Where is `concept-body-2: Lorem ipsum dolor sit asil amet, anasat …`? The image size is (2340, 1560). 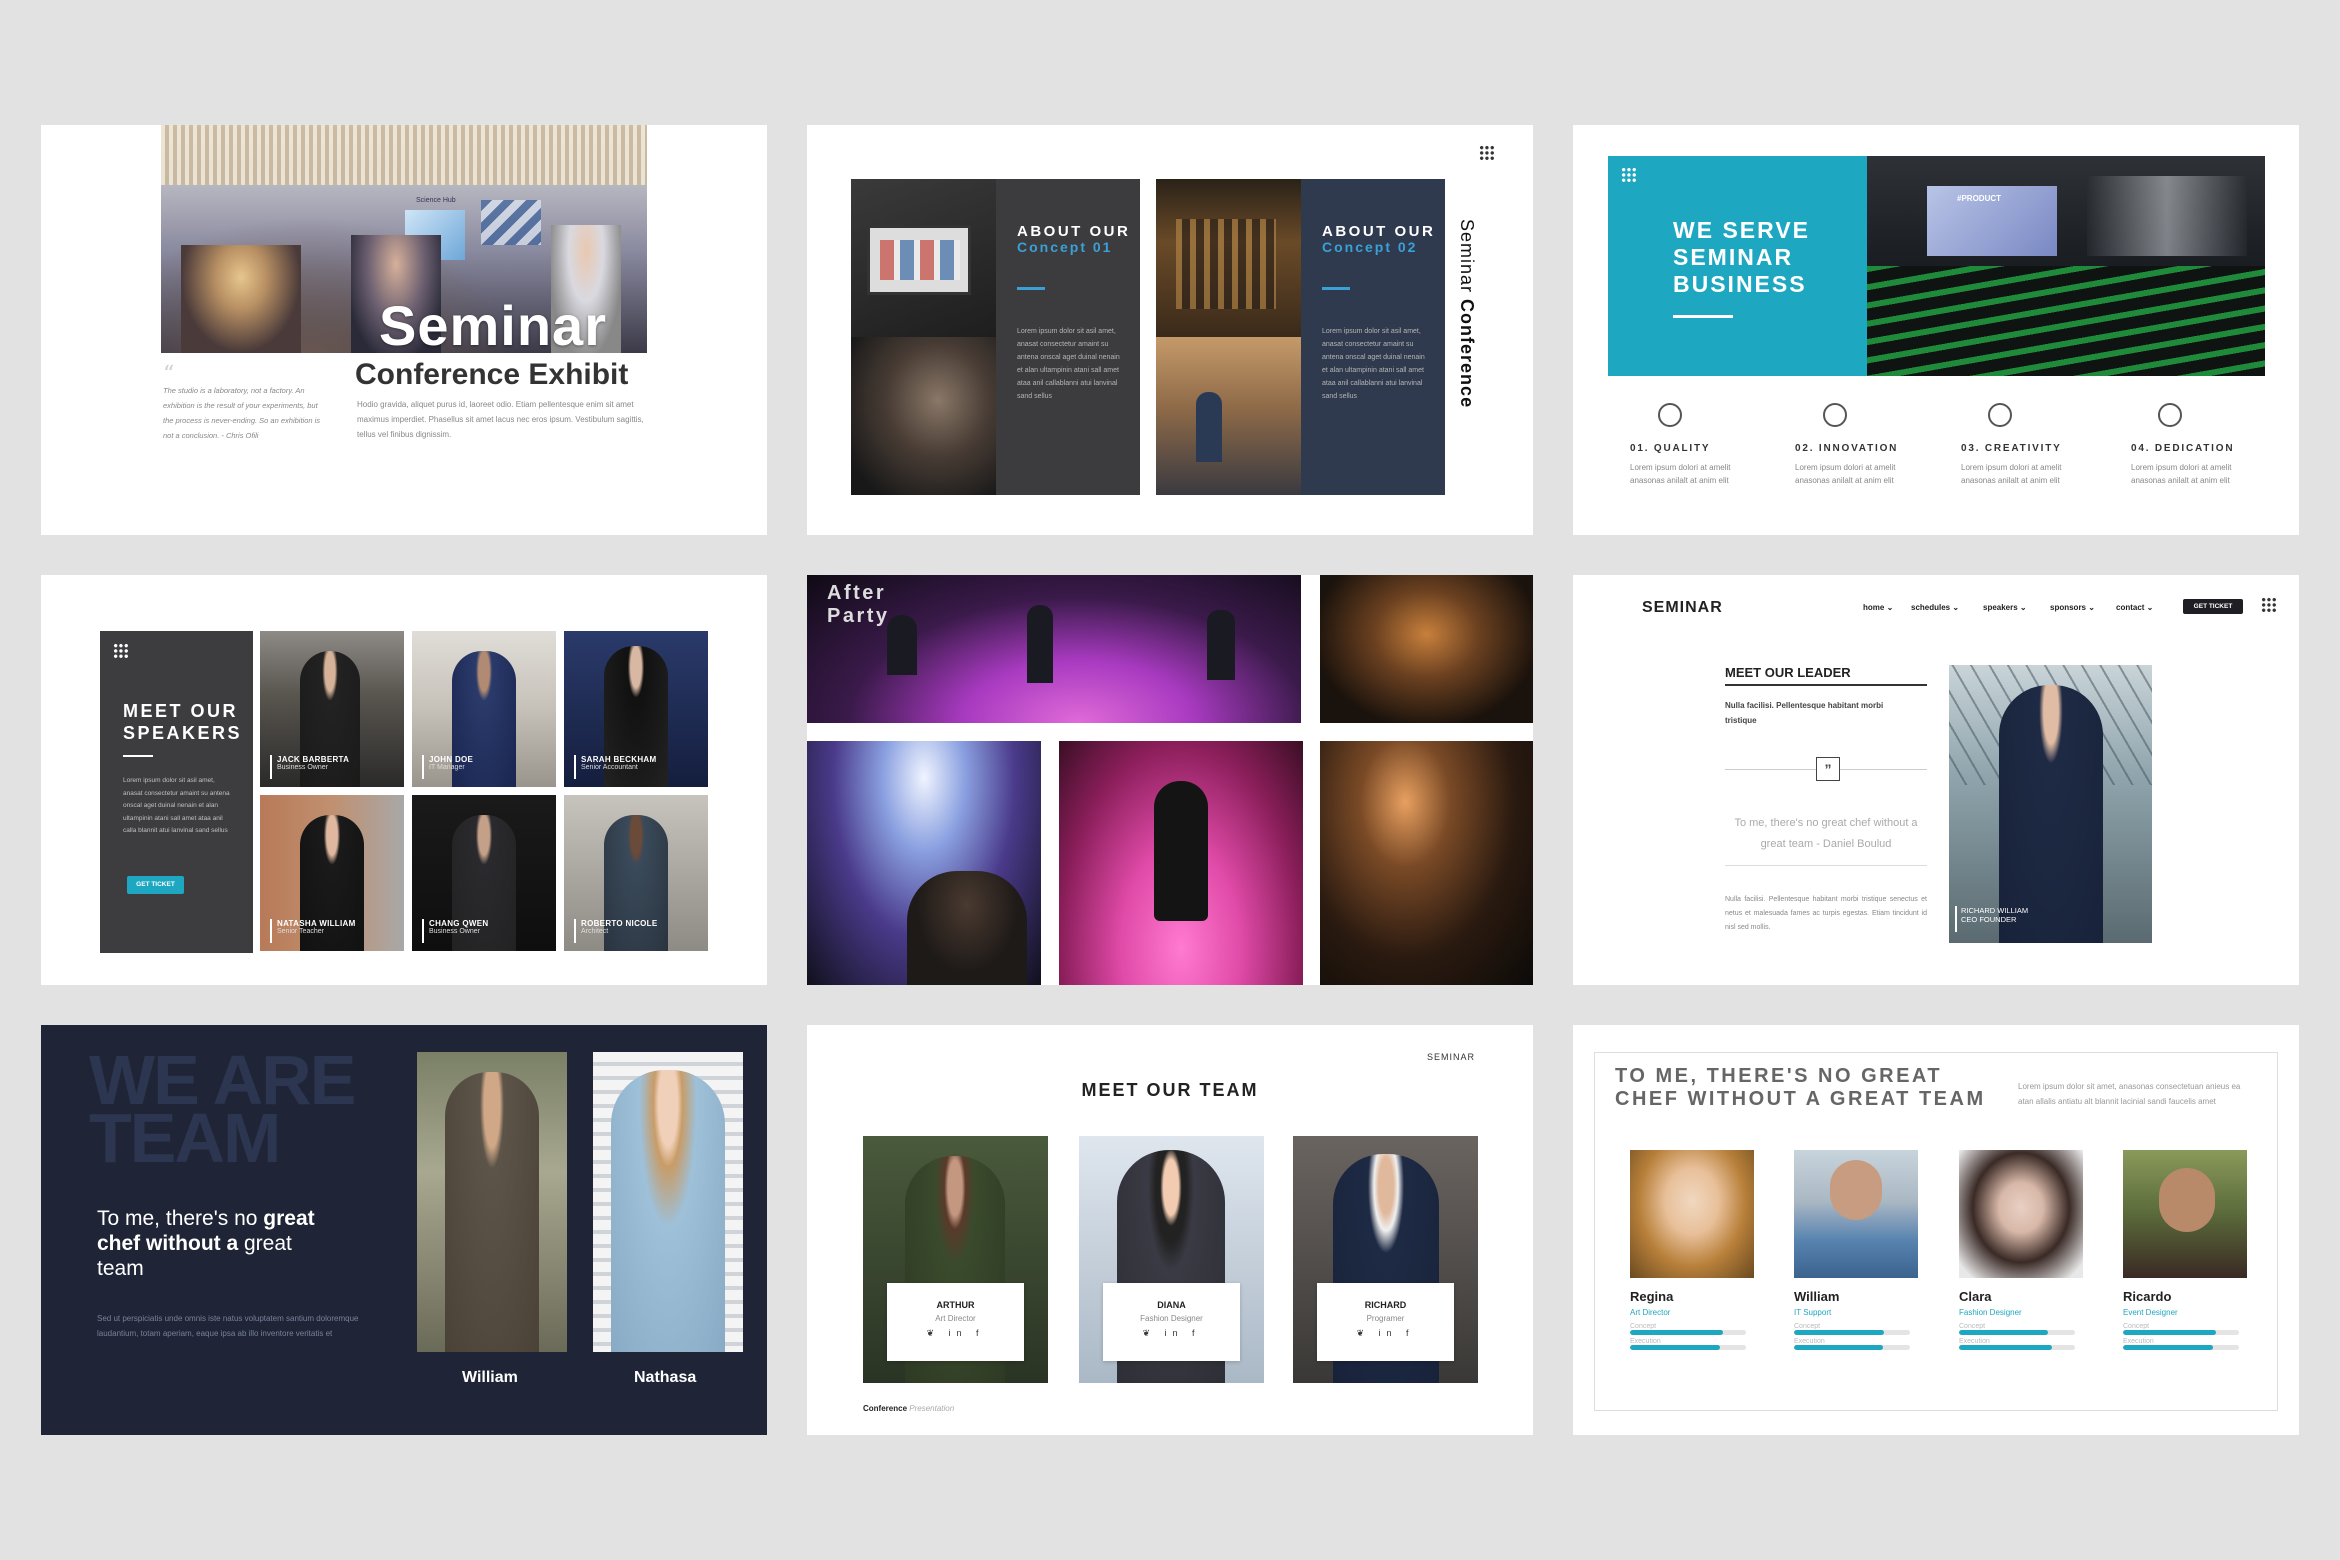
concept-body-2: Lorem ipsum dolor sit asil amet, anasat … is located at coordinates (1373, 364).